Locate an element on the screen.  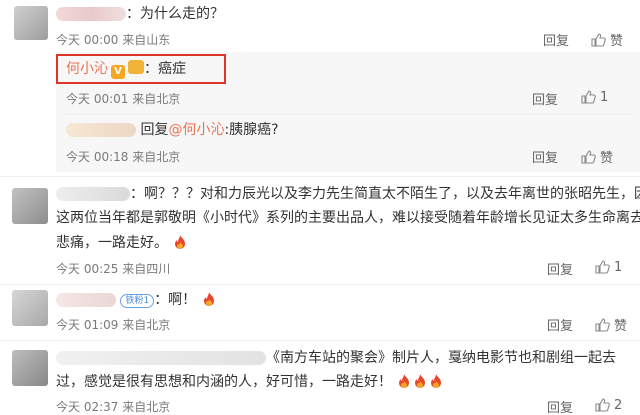
comment-4-line3: 悲痛，一路走好。 is located at coordinates (122, 243).